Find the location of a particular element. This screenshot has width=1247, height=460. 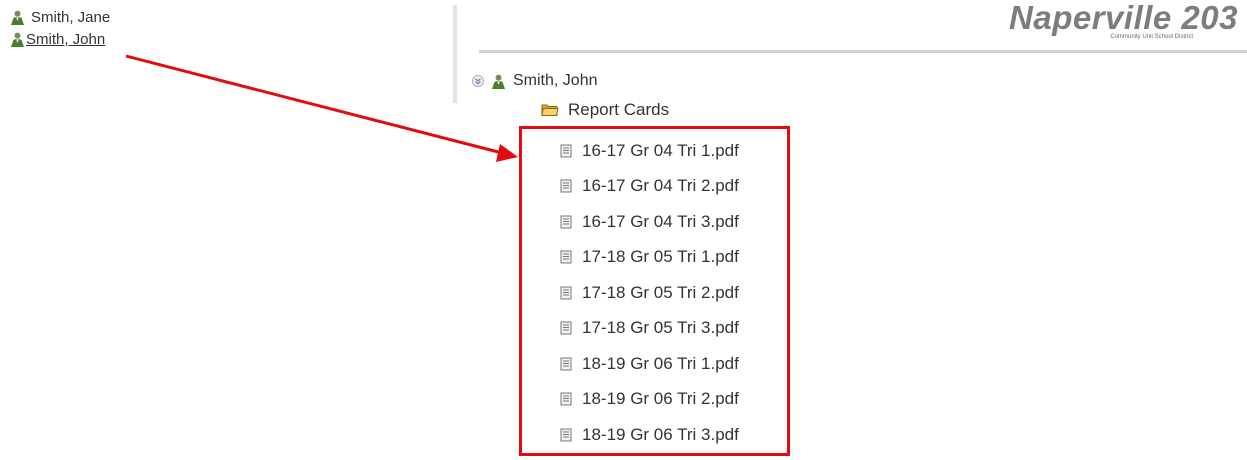

file-item: 17-18 Gr 05 Tri 2.pdf is located at coordinates (649, 293).